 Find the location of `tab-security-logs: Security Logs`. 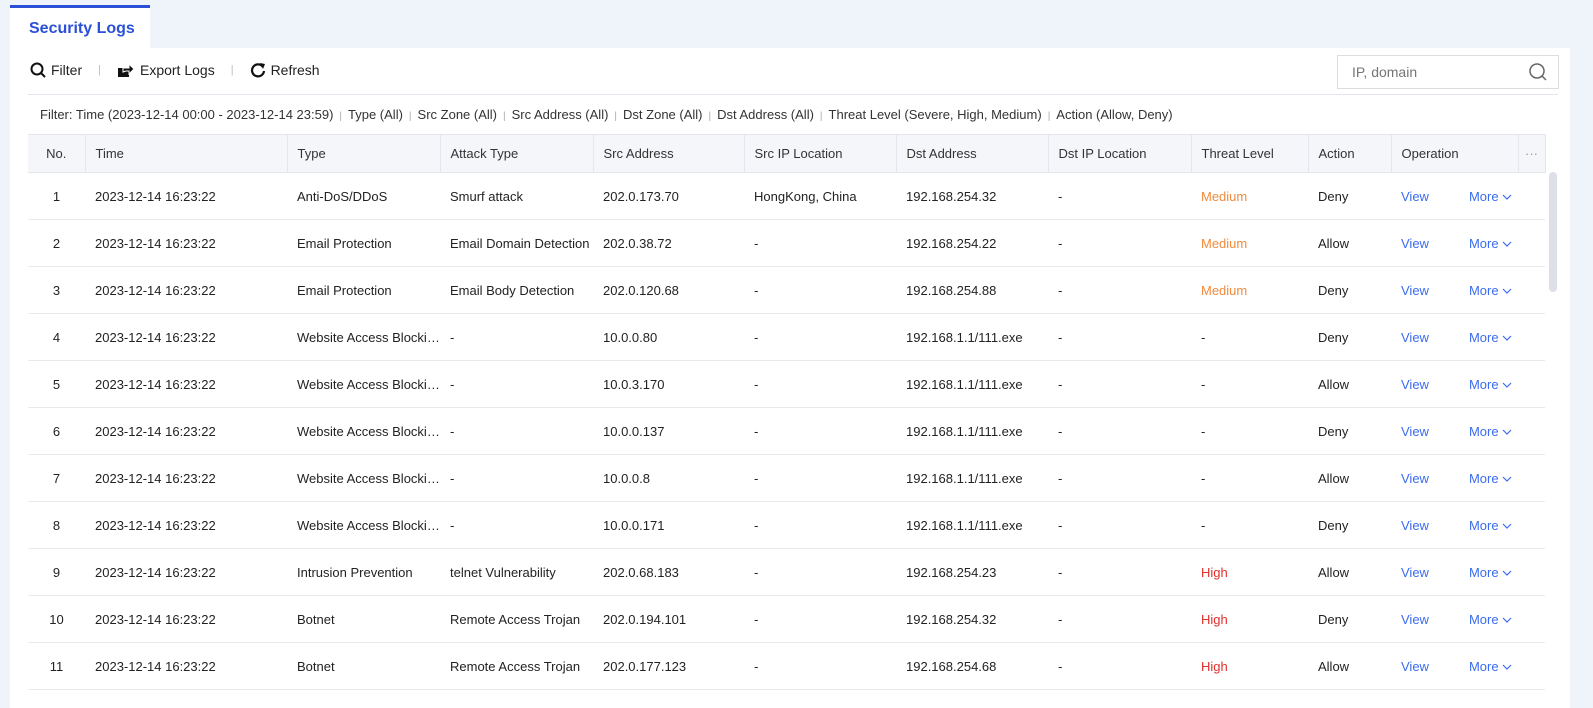

tab-security-logs: Security Logs is located at coordinates (80, 27).